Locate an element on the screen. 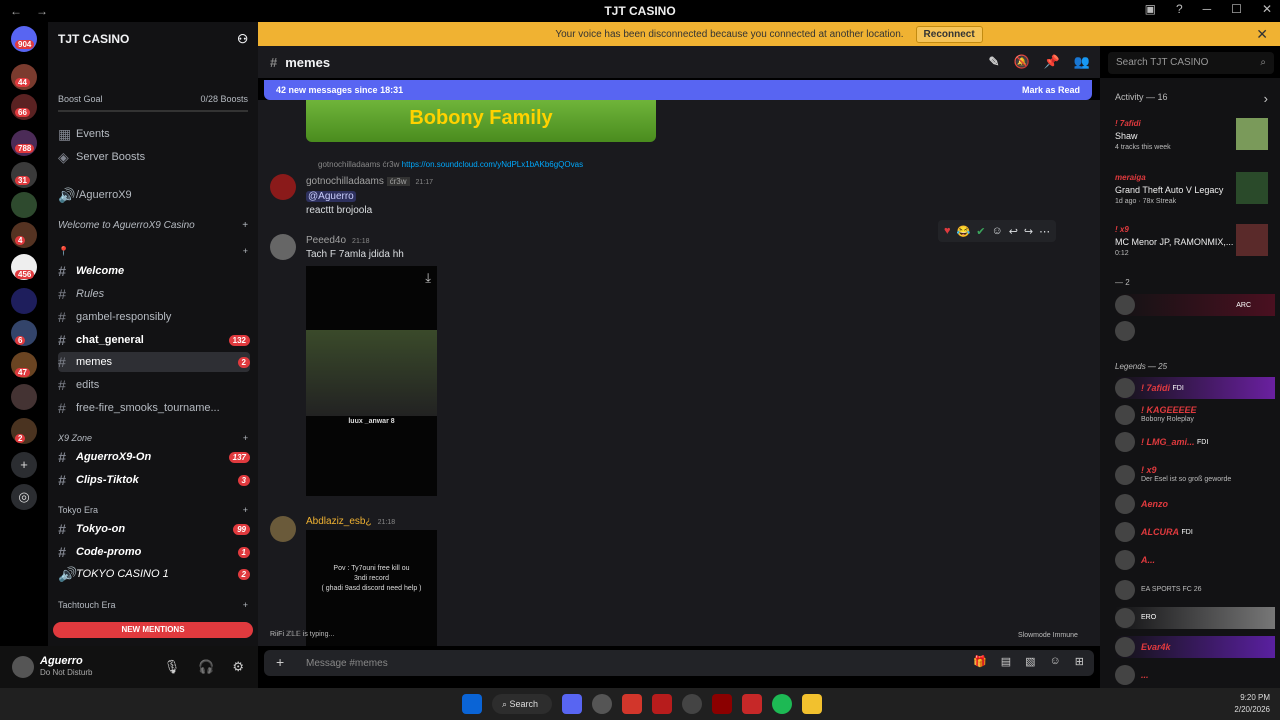  video-attachment: ⤓ luux _anwar 8 is located at coordinates (371, 381).